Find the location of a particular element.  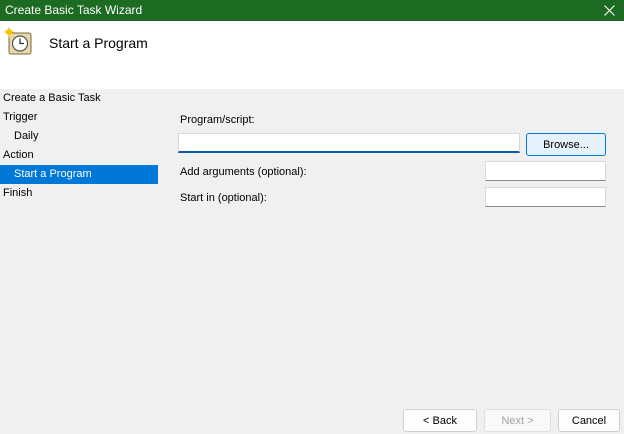

step-start-a-program: Start a Program is located at coordinates (79, 174).